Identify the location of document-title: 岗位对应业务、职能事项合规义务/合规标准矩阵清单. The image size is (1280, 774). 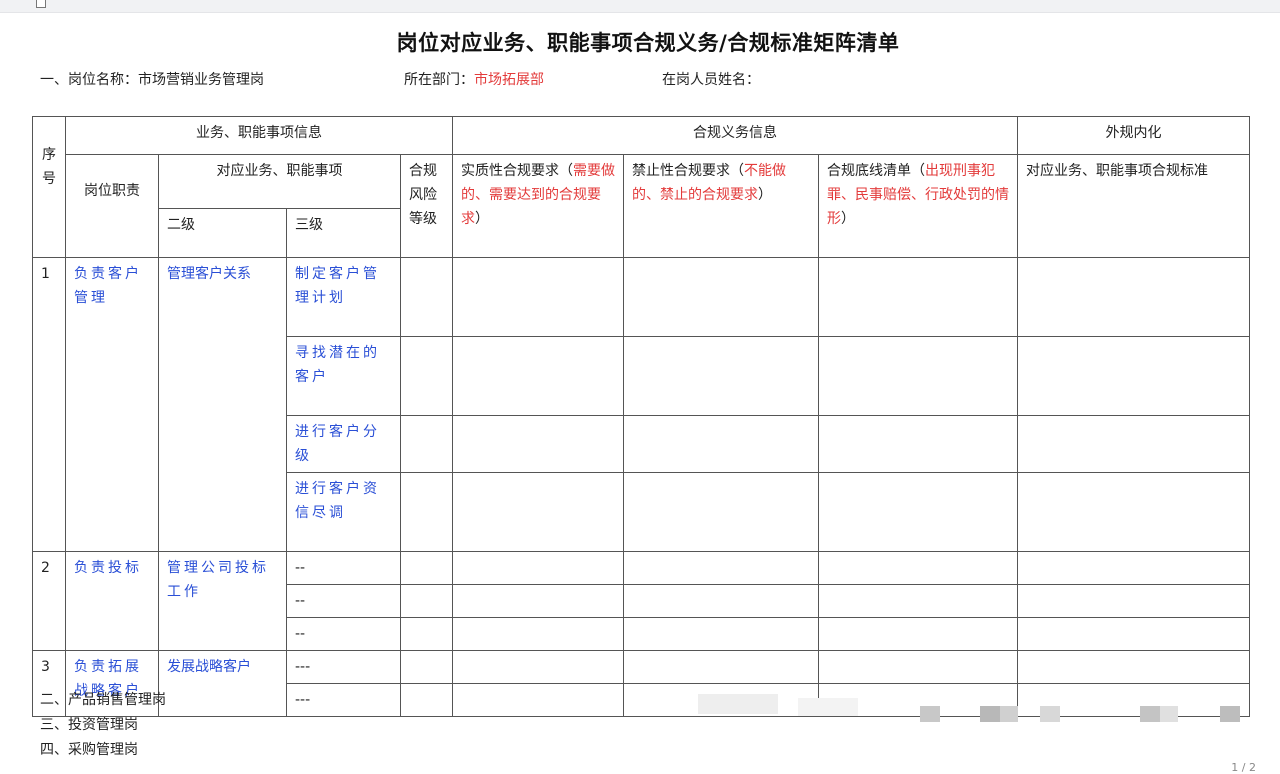
(648, 42).